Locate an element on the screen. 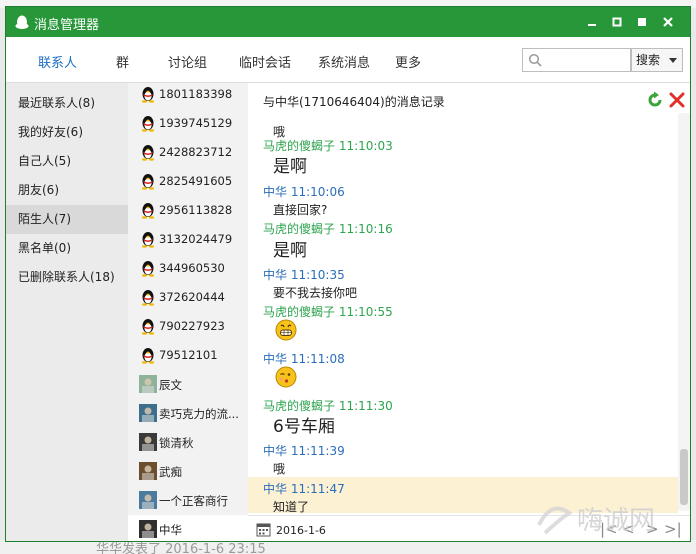  qq-penguin-icon is located at coordinates (22, 22).